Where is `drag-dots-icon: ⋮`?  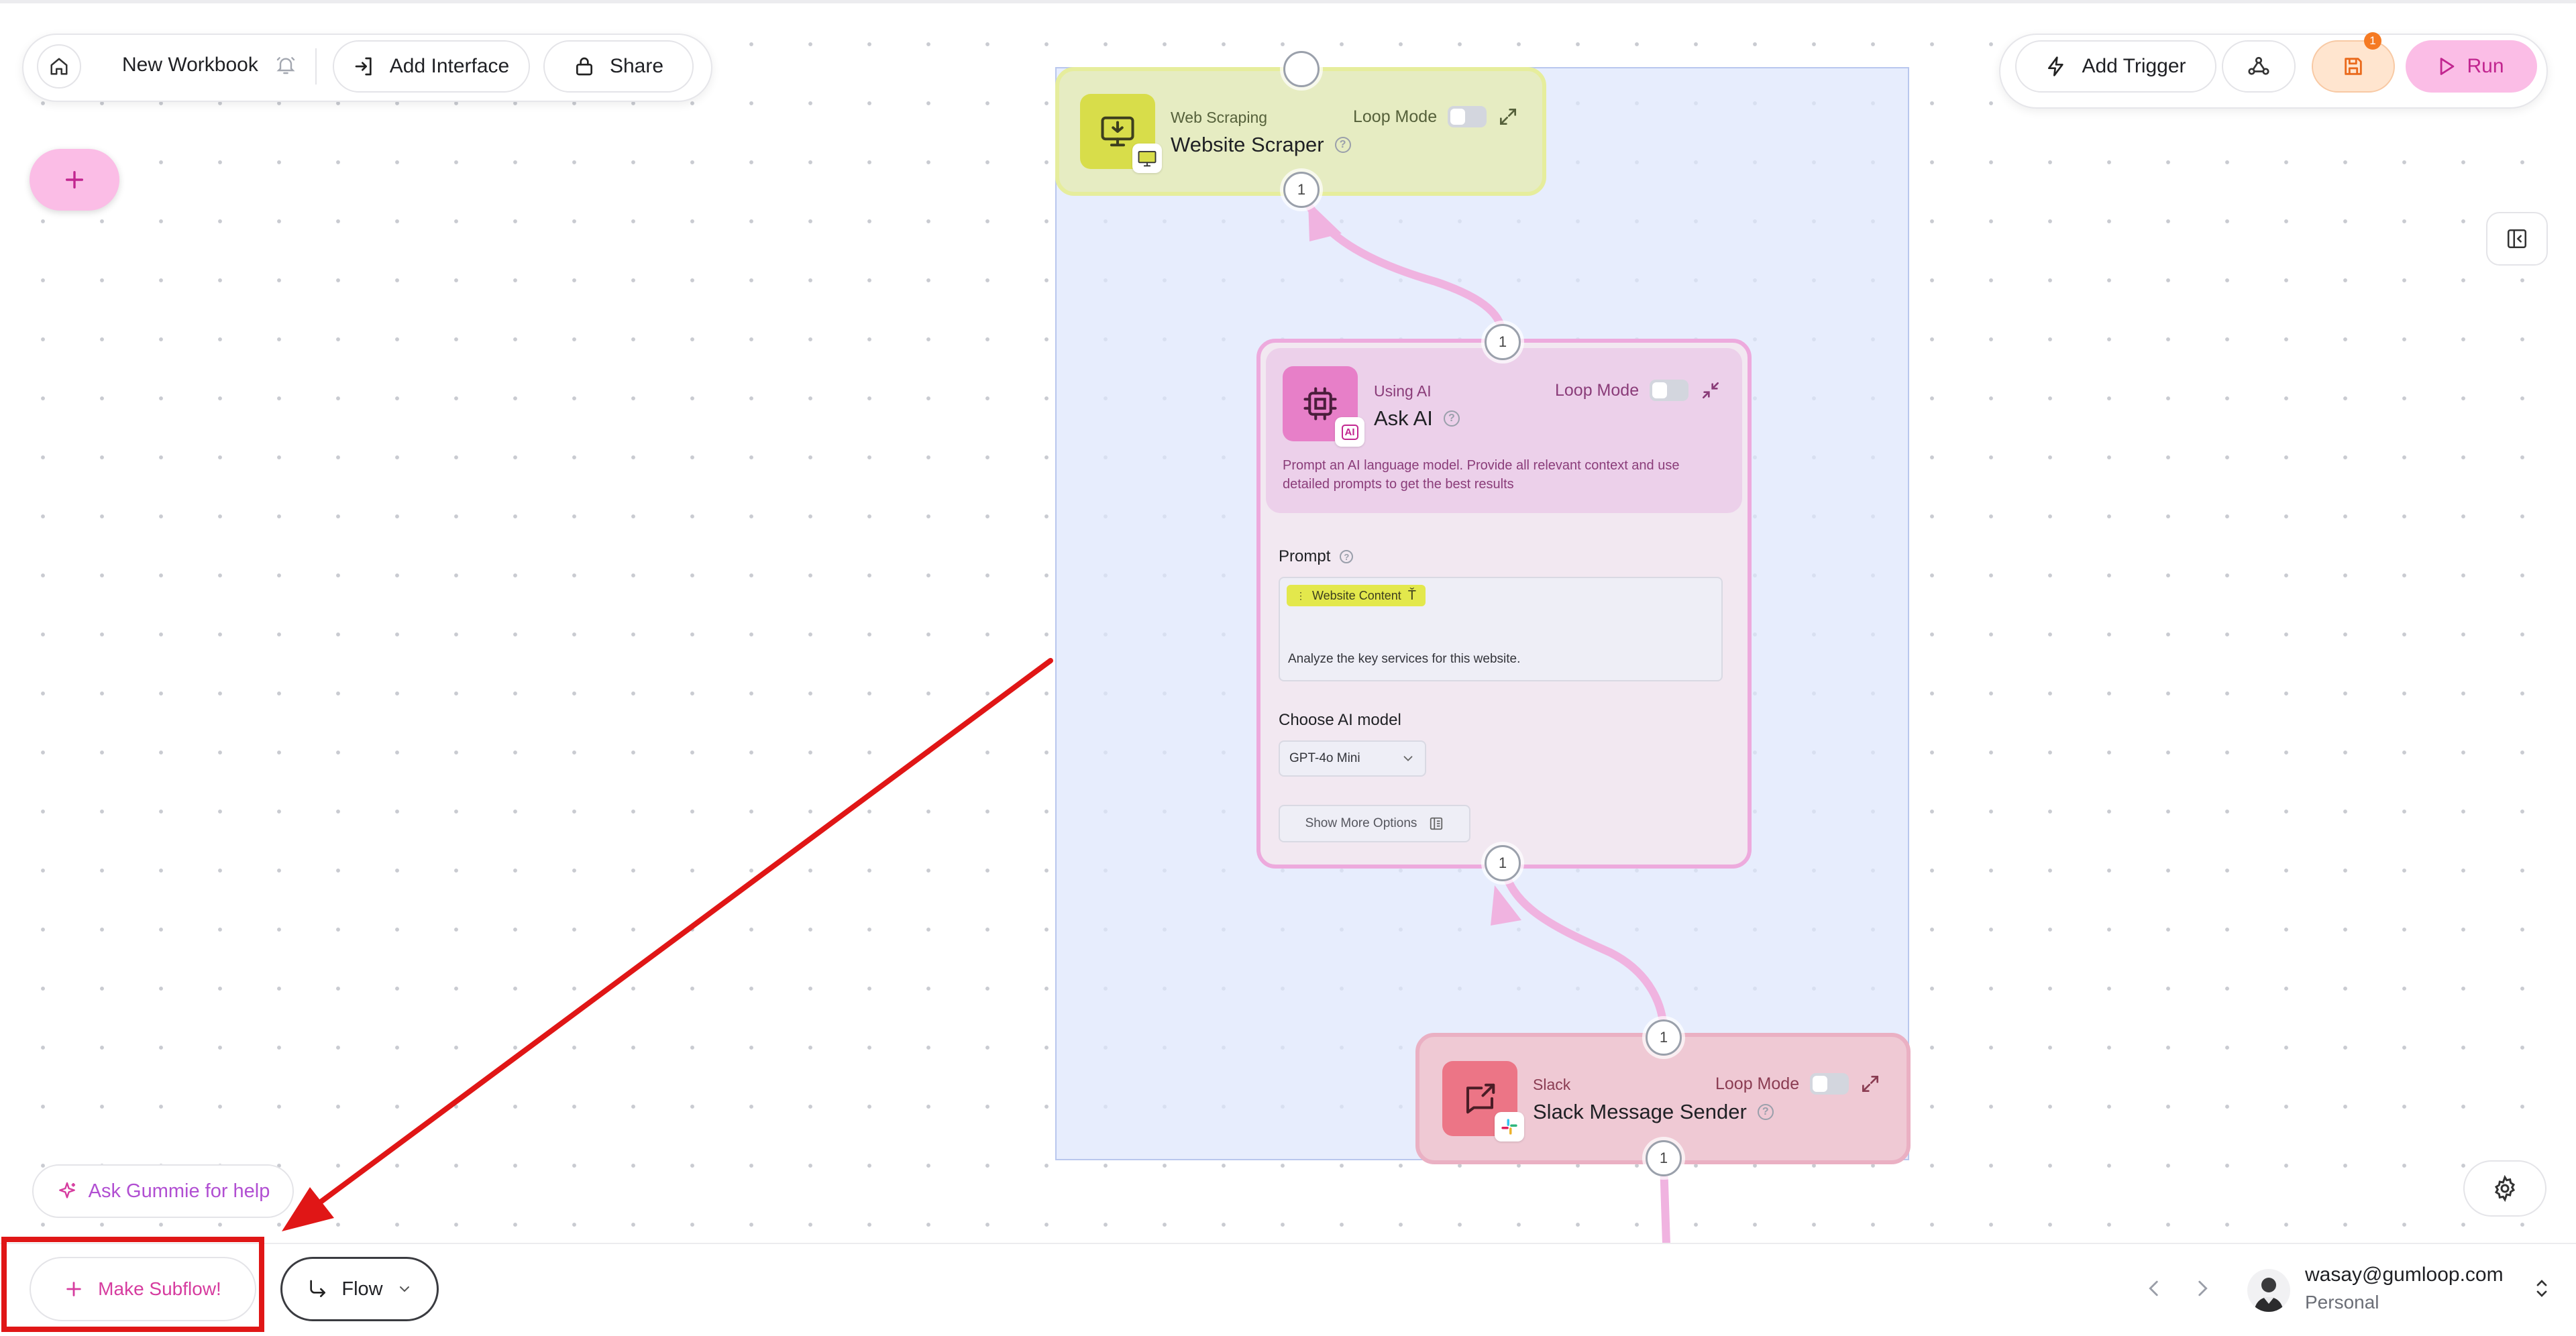
drag-dots-icon: ⋮ is located at coordinates (1300, 595).